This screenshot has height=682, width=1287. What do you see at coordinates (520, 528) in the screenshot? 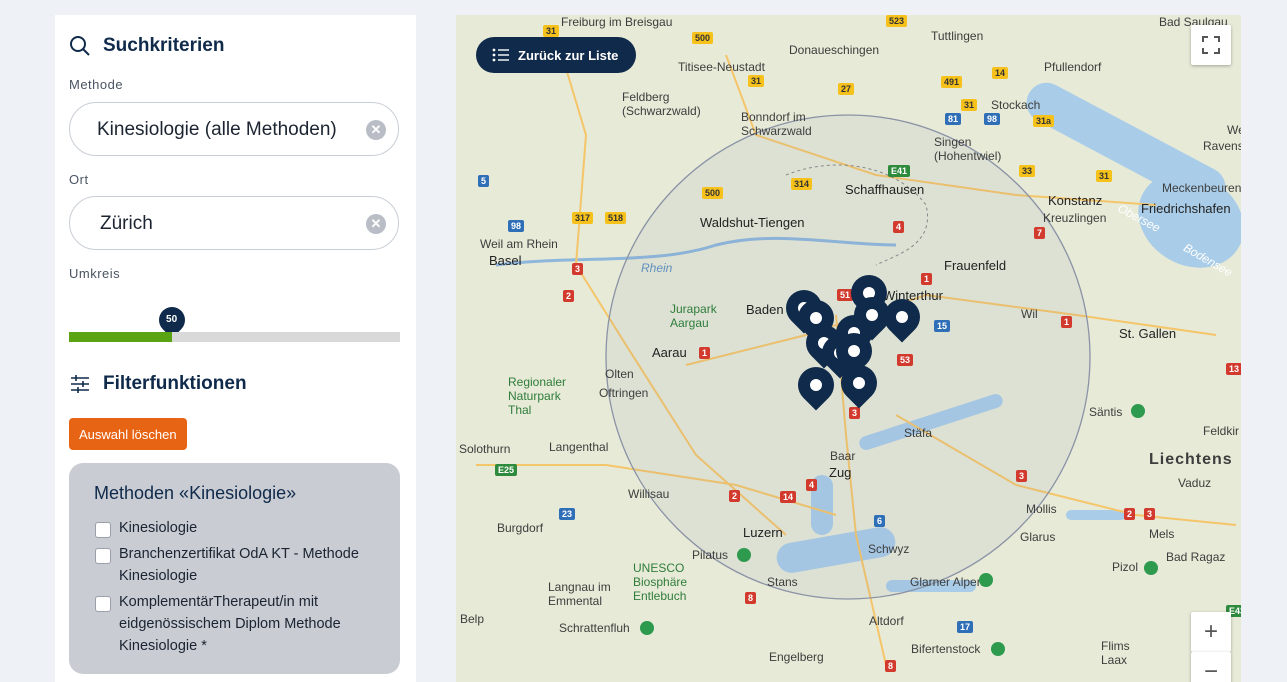
I see `city-label: Burgdorf` at bounding box center [520, 528].